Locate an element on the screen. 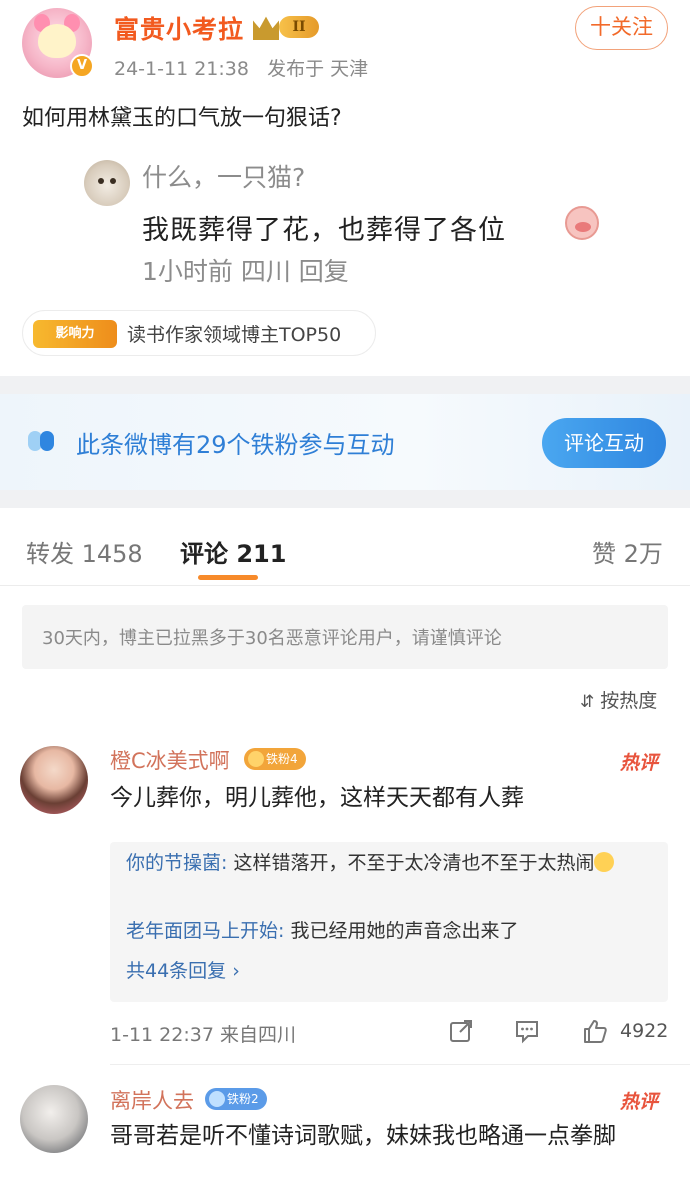 The height and width of the screenshot is (1202, 690). avatar-character is located at coordinates (57, 41).